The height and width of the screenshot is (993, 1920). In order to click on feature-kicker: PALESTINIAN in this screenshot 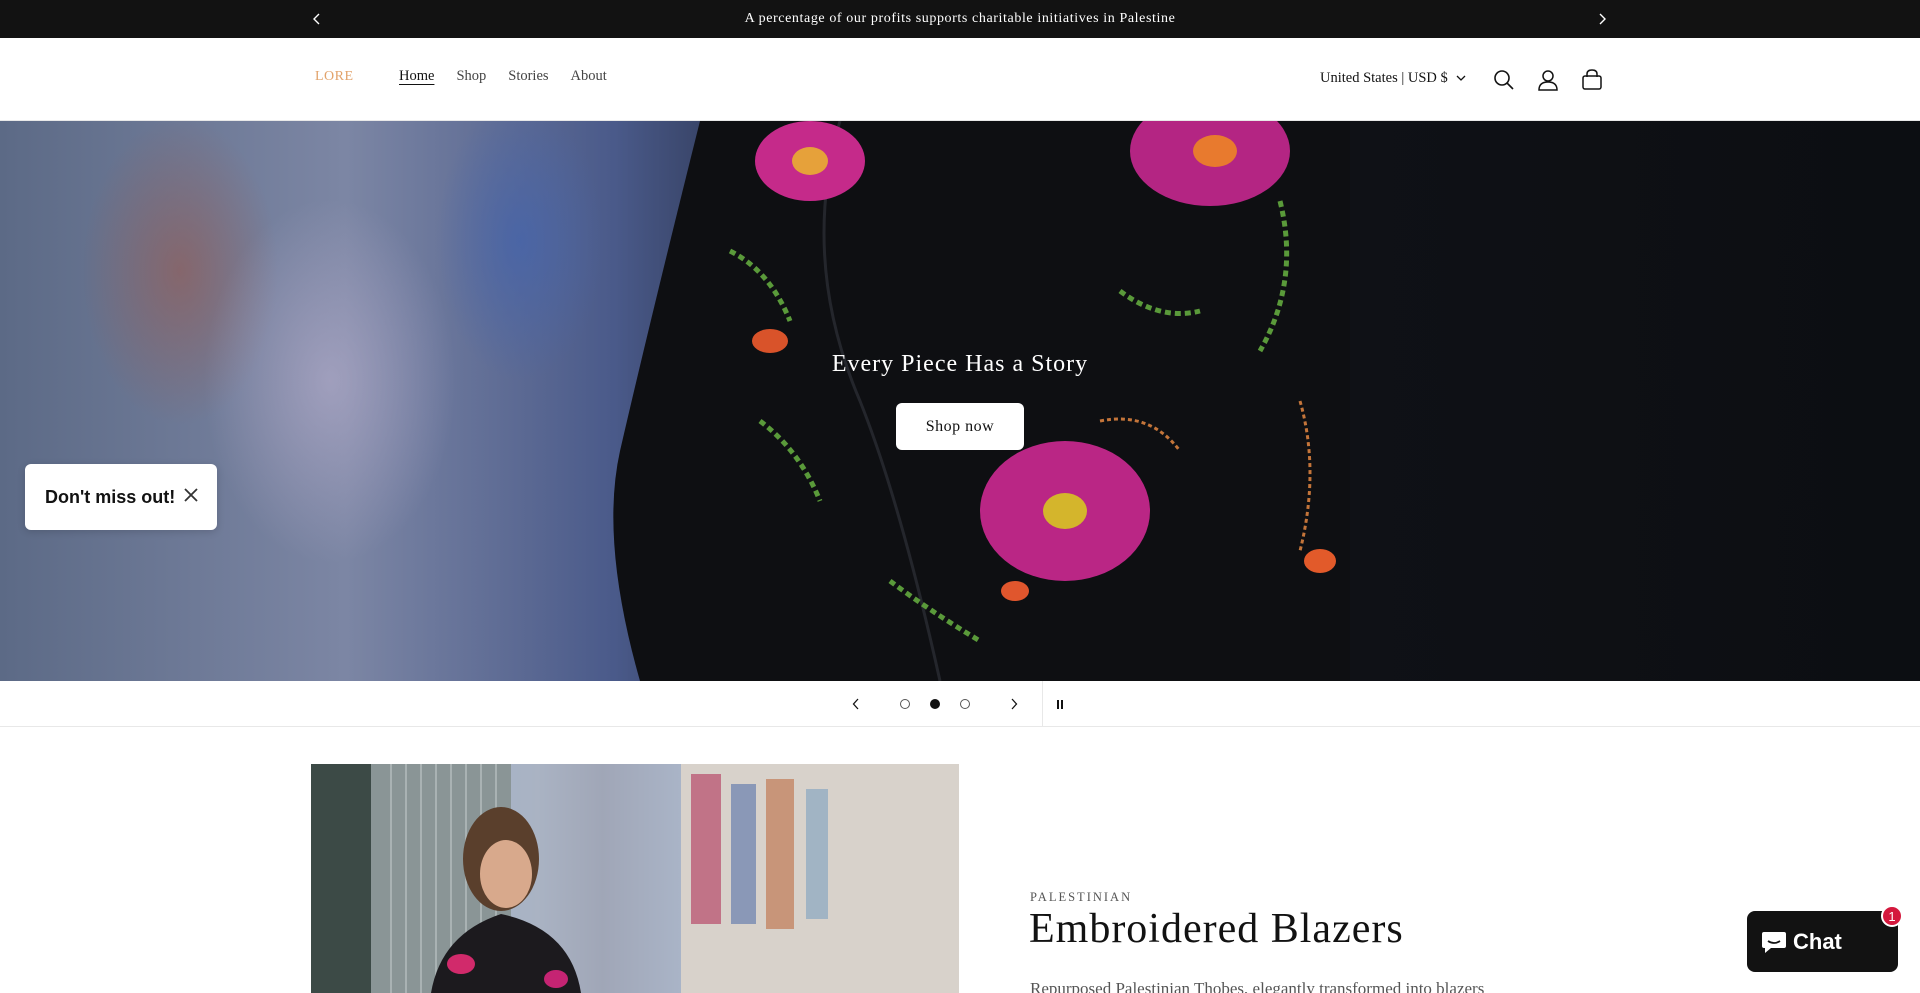, I will do `click(1081, 897)`.